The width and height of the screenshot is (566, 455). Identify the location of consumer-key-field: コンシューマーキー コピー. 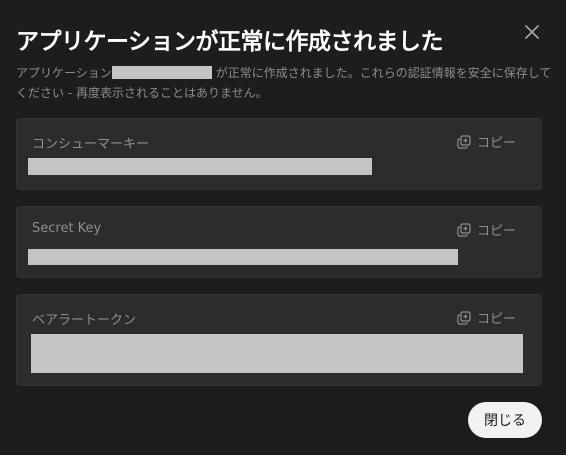
(279, 154).